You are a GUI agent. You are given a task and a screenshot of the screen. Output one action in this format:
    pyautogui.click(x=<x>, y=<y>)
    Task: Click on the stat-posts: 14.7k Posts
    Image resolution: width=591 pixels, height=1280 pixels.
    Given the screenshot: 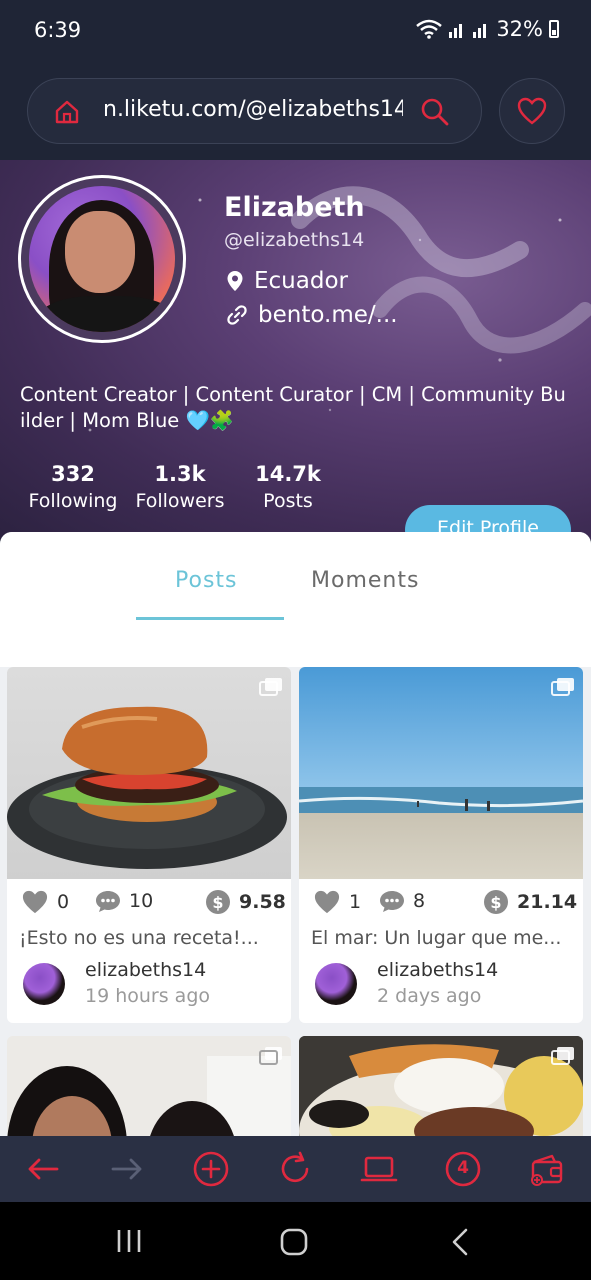 What is the action you would take?
    pyautogui.click(x=288, y=487)
    